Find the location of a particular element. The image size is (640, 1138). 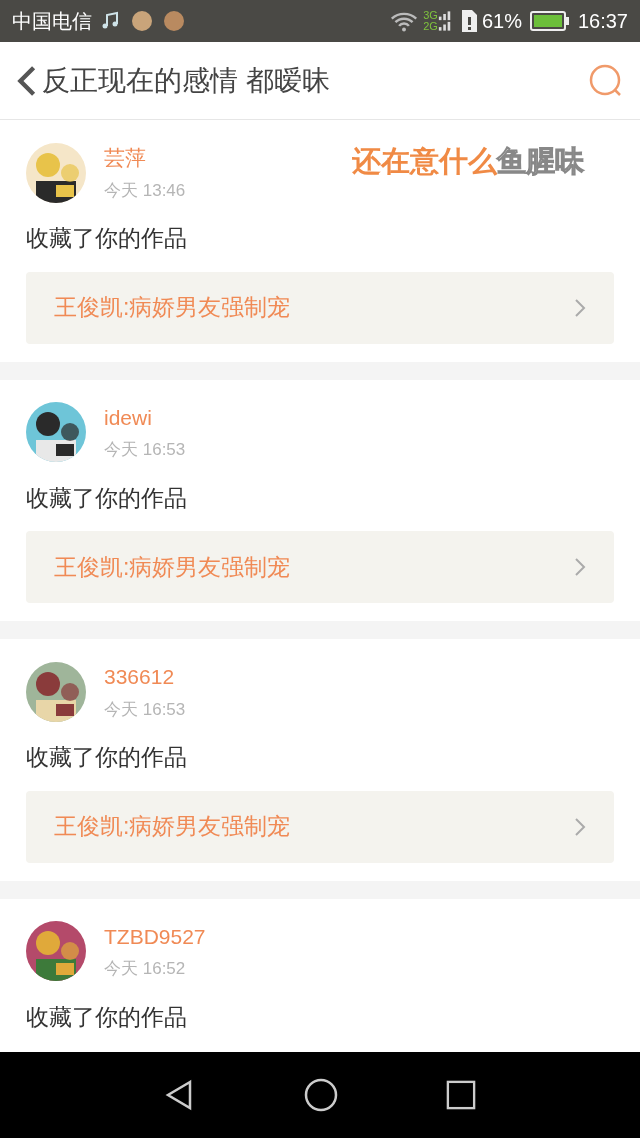

timestamp: 今天 13:46 is located at coordinates (145, 190).